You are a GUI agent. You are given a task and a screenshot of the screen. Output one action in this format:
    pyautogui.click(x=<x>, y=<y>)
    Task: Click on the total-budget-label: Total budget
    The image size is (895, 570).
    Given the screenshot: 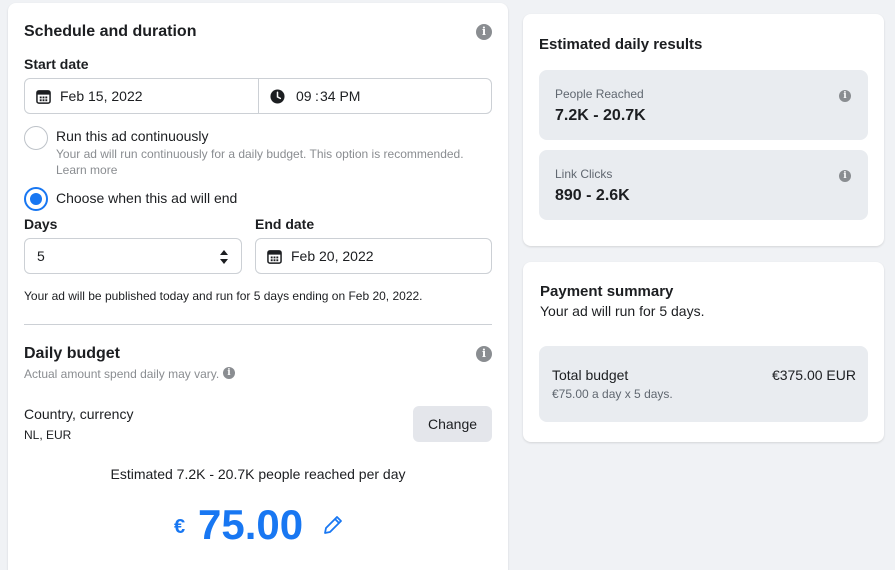 What is the action you would take?
    pyautogui.click(x=590, y=375)
    